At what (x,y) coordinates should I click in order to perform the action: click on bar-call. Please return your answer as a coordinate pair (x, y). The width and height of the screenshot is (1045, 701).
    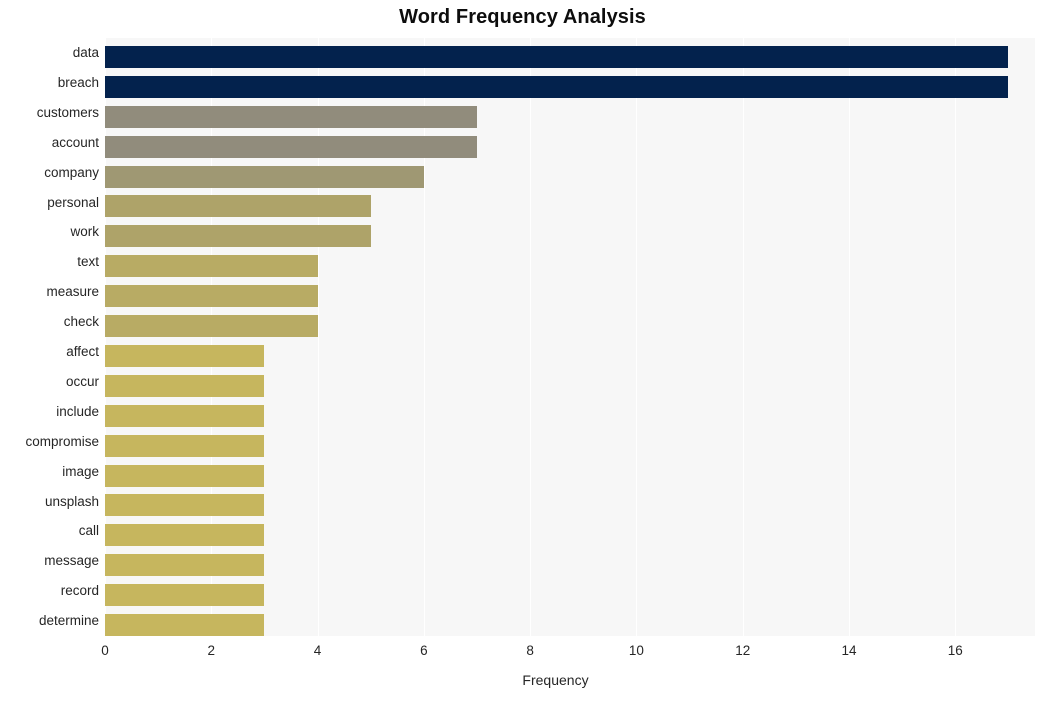
    Looking at the image, I should click on (185, 535).